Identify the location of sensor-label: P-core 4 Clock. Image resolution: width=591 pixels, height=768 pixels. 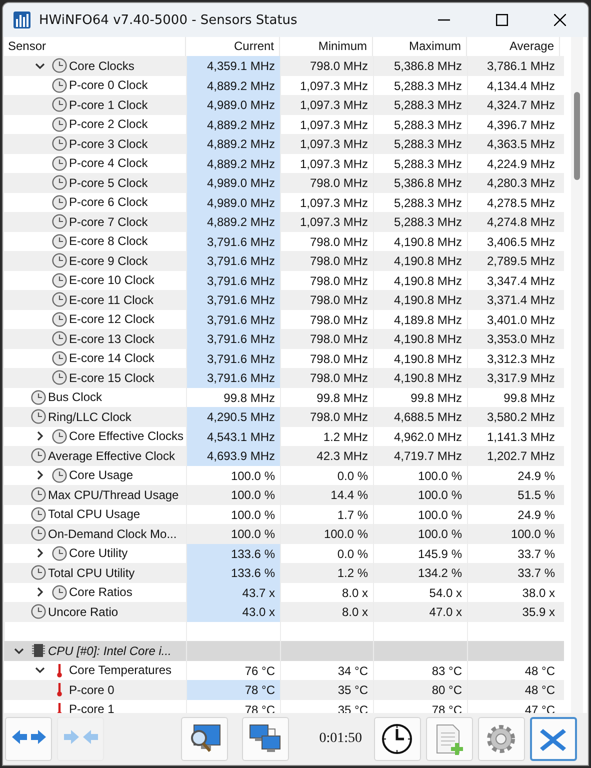
(108, 163).